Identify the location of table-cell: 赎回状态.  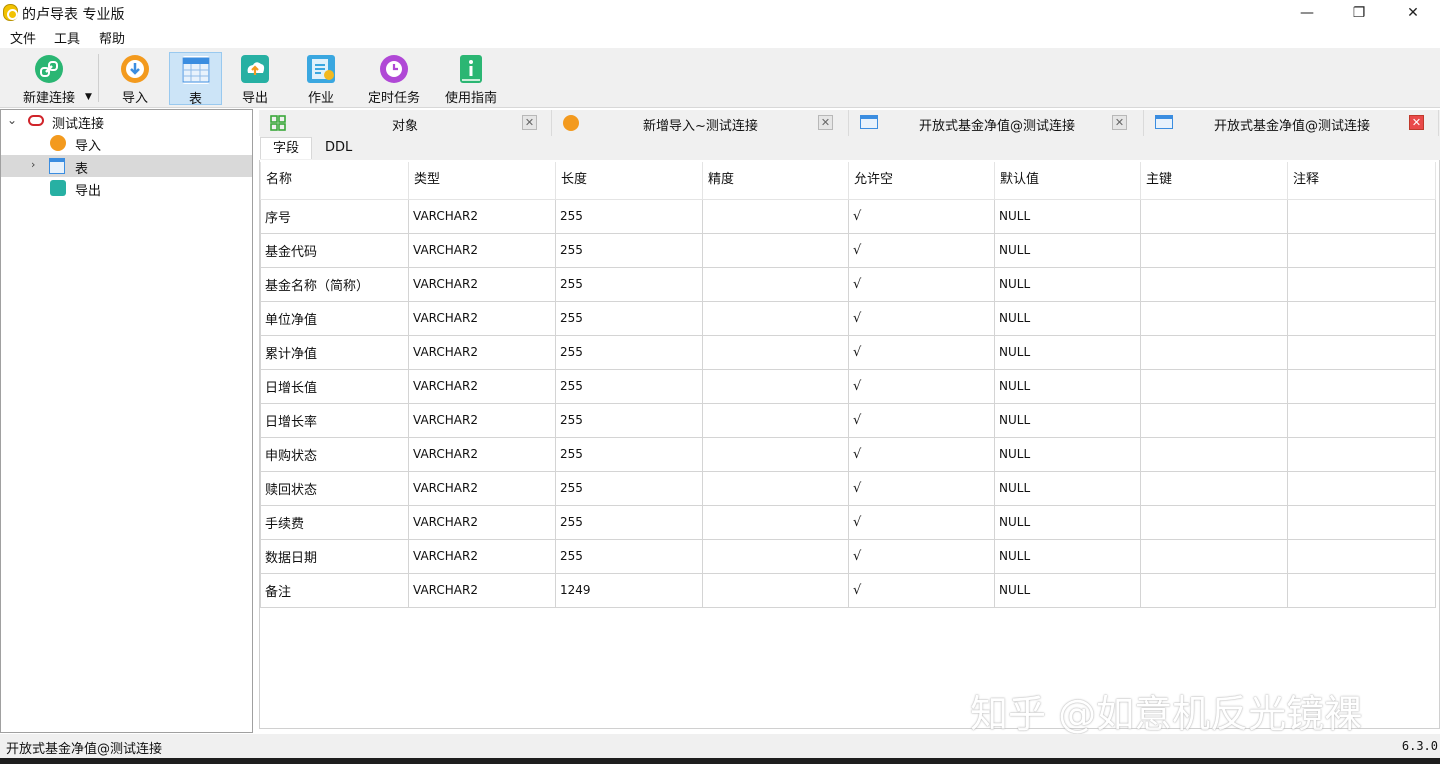
(334, 488).